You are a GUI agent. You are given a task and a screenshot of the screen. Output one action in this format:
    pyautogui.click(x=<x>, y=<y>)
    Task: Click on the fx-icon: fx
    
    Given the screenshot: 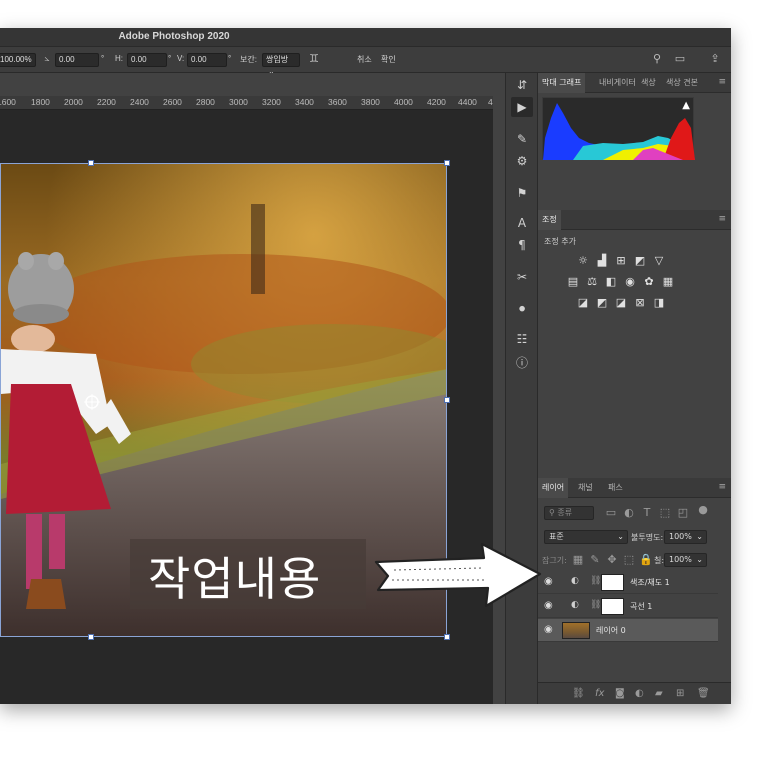 What is the action you would take?
    pyautogui.click(x=599, y=693)
    